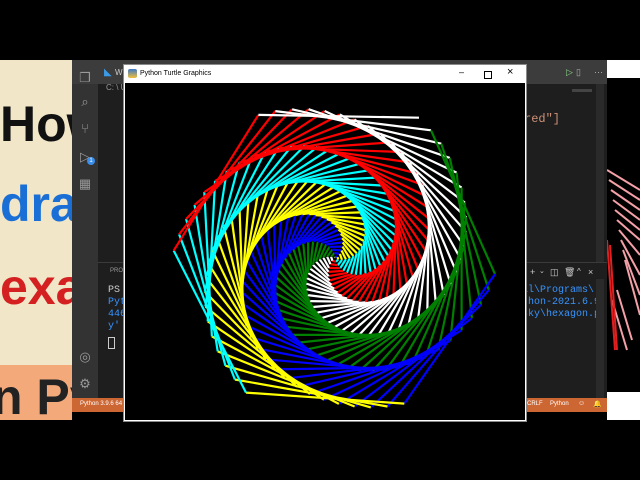 The image size is (640, 480). I want to click on terminal-dropdown-icon: ⌄, so click(542, 271).